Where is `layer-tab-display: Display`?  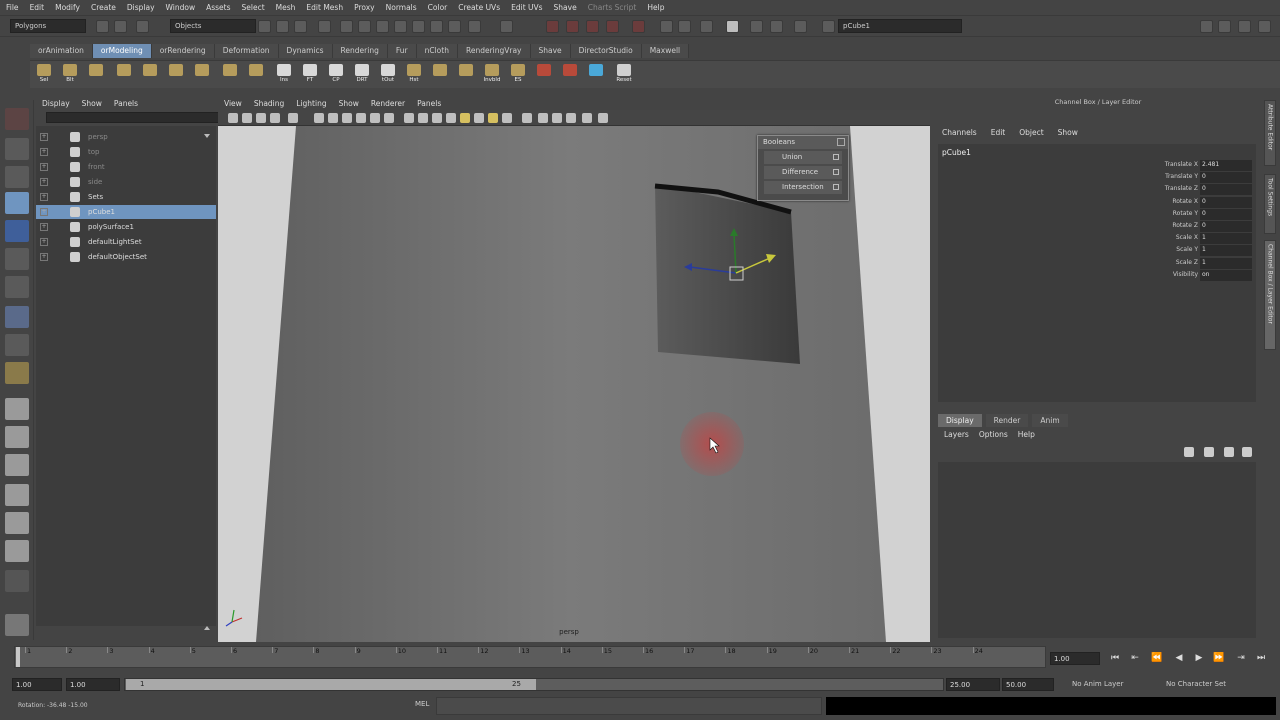 layer-tab-display: Display is located at coordinates (960, 420).